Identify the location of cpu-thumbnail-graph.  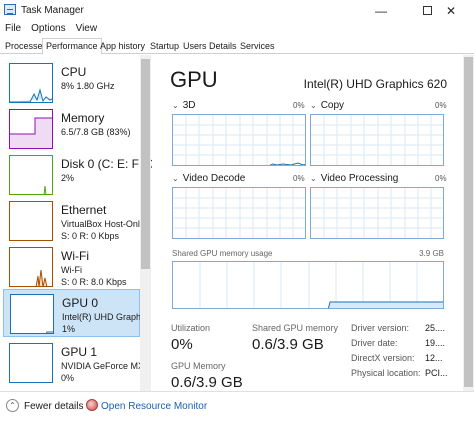
(31, 83).